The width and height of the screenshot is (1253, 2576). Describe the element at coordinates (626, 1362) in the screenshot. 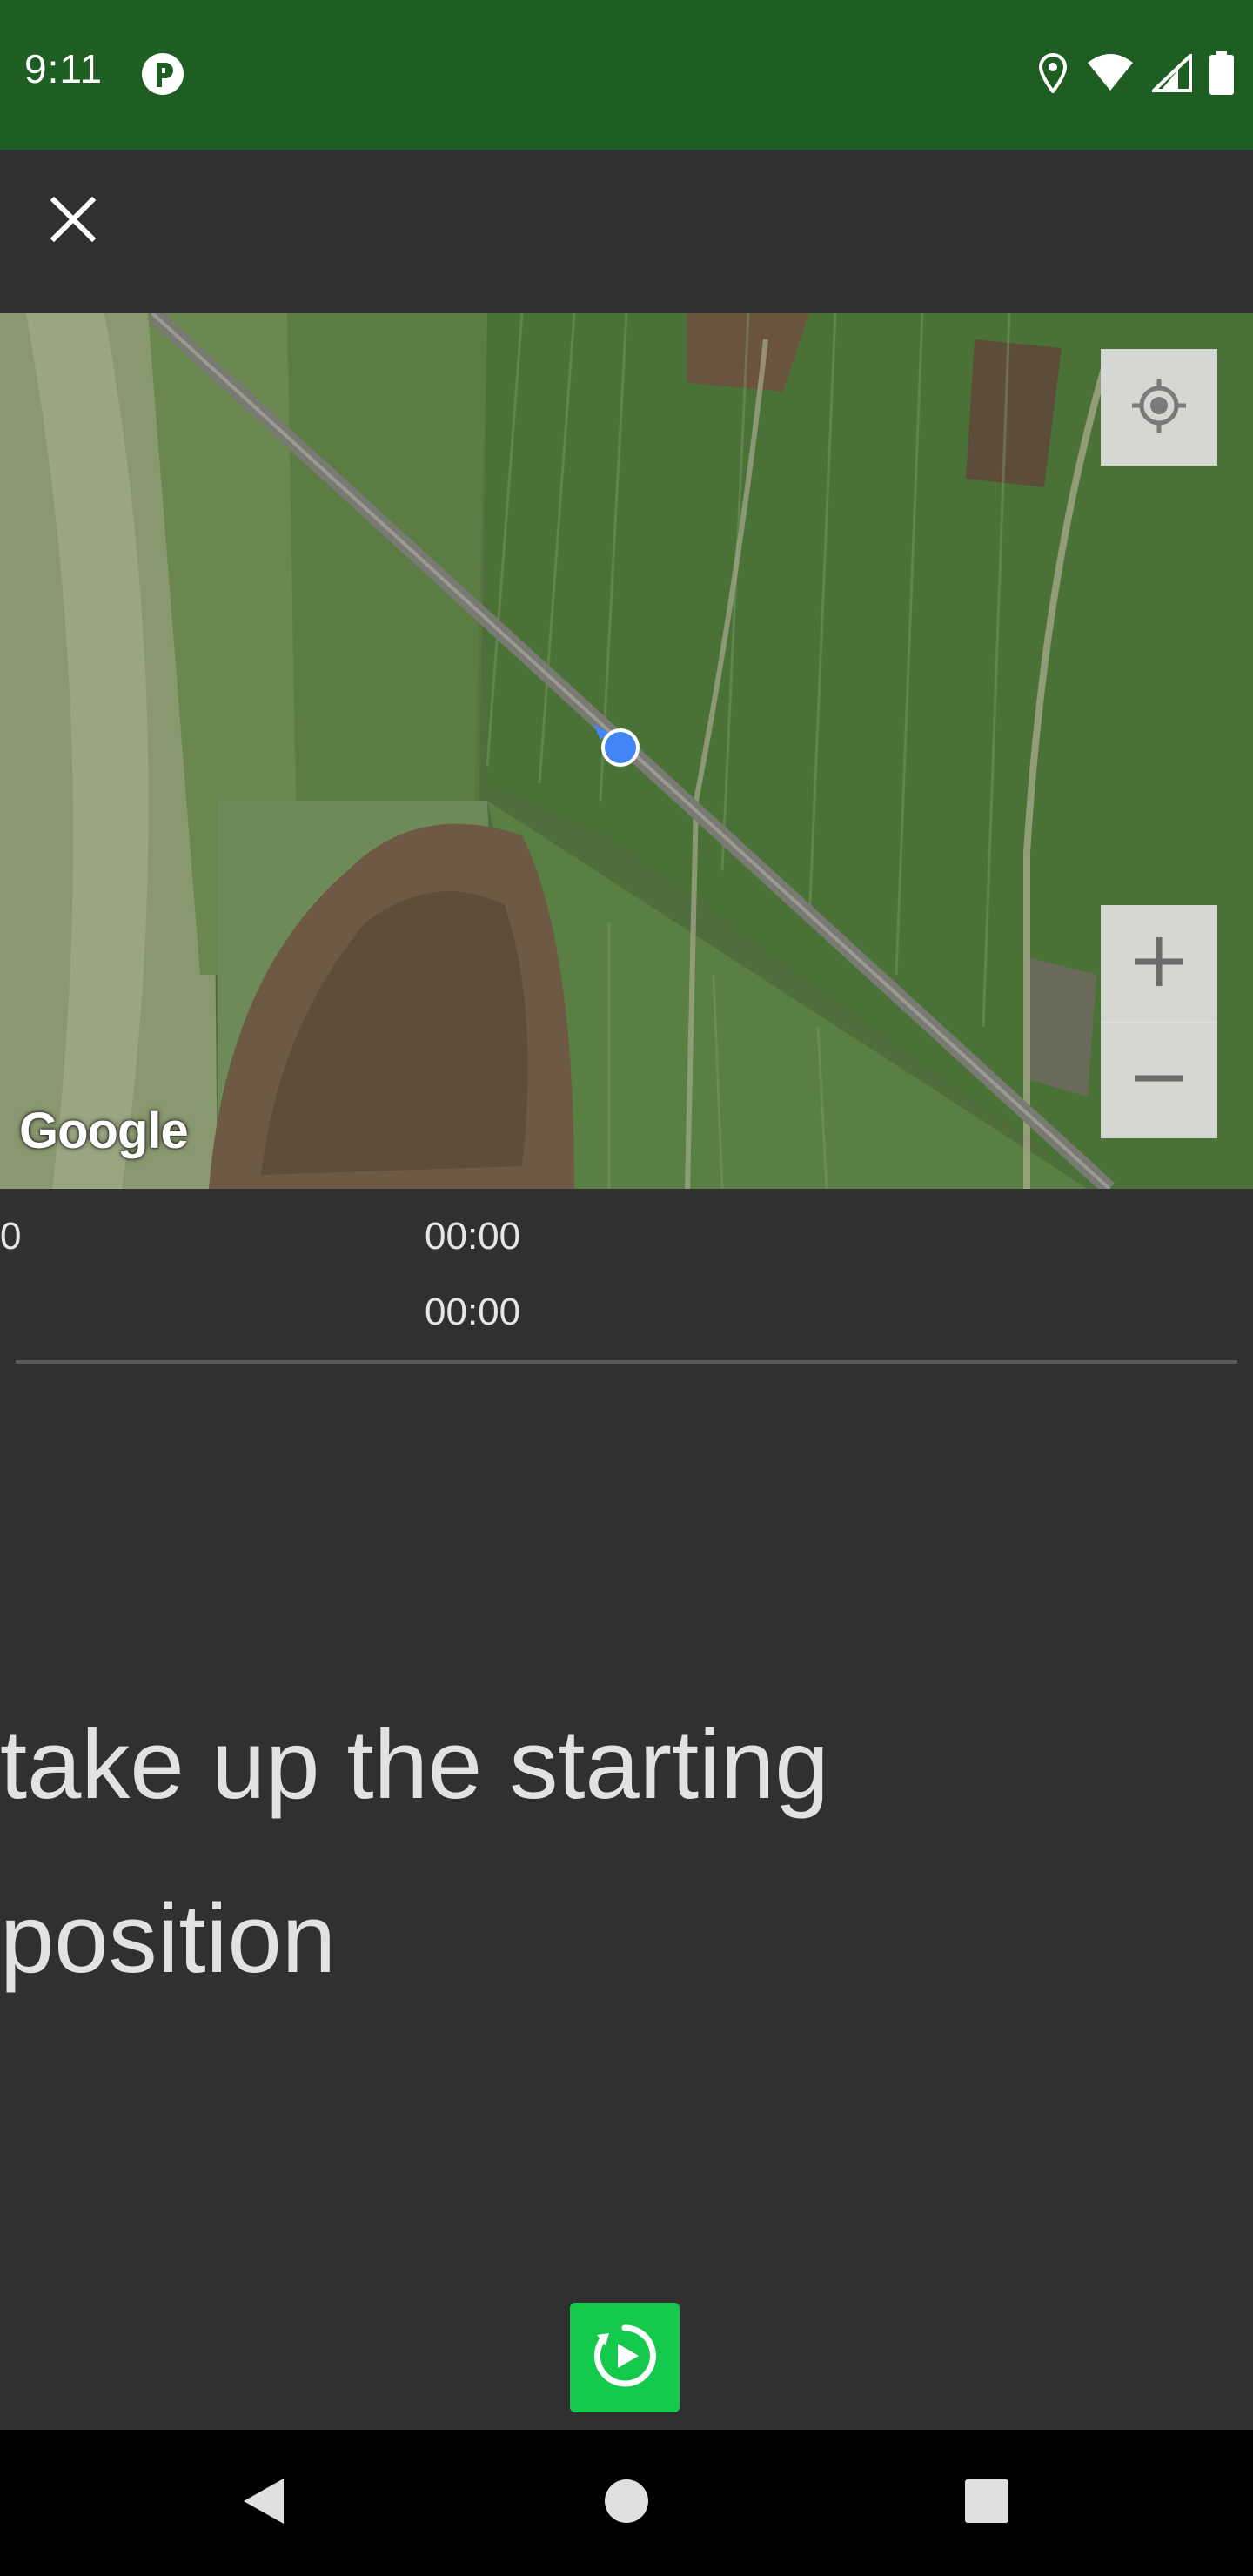

I see `divider` at that location.